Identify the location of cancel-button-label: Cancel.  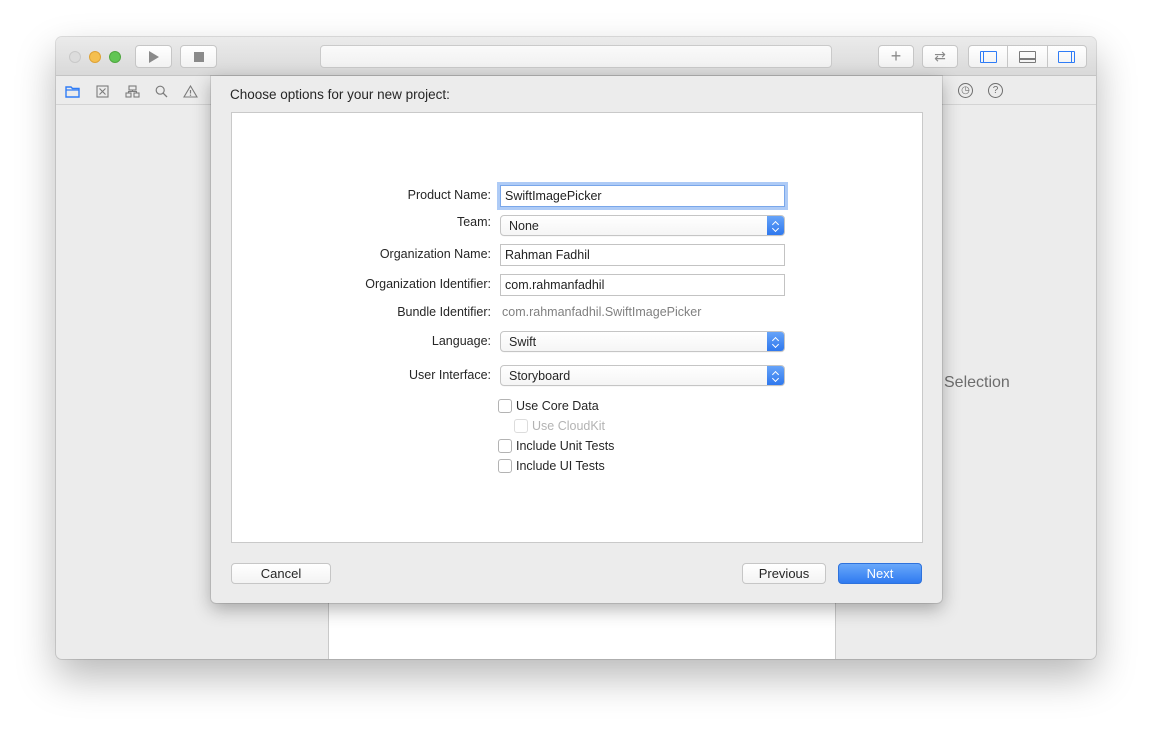
(281, 573).